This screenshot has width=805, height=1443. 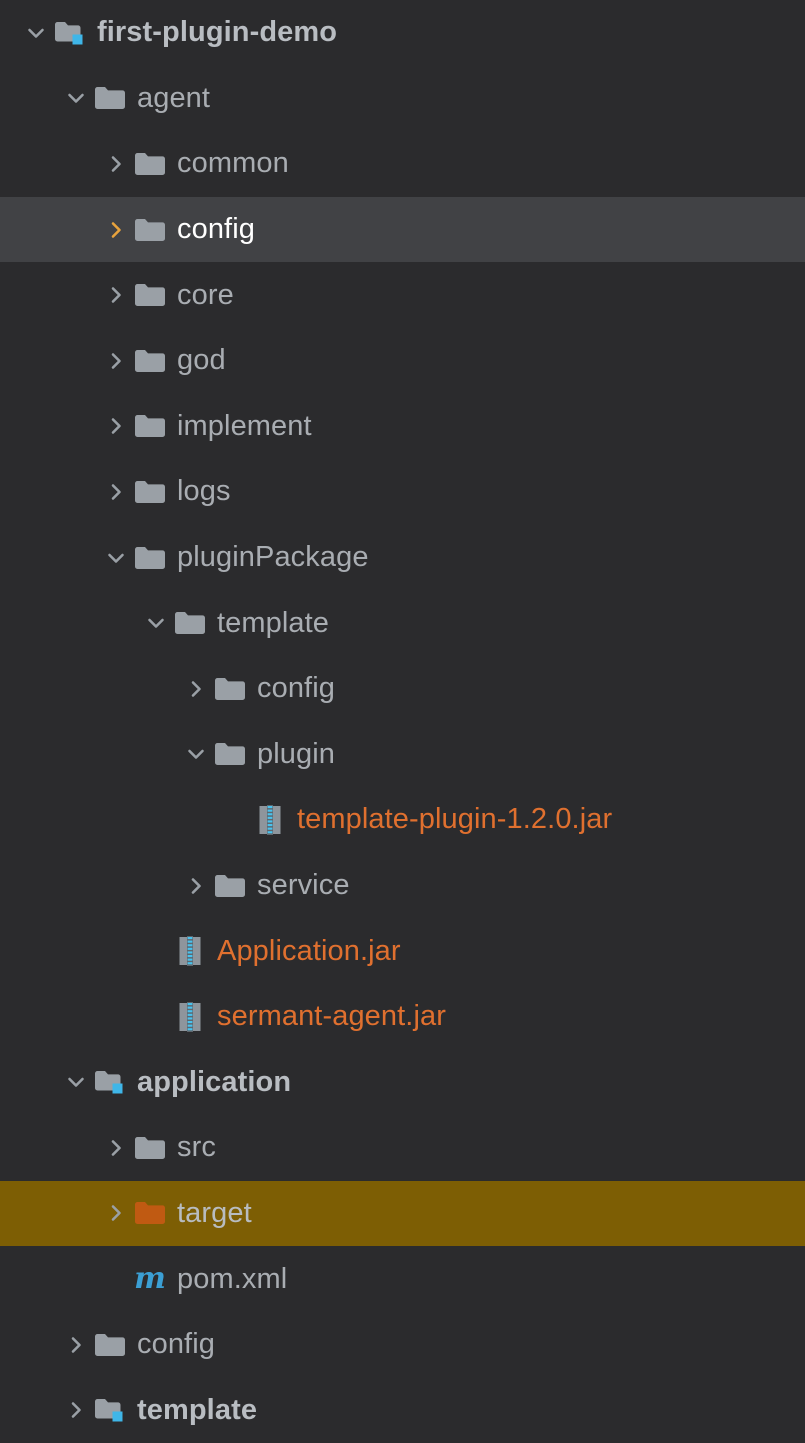 I want to click on tree-row: common, so click(x=402, y=164).